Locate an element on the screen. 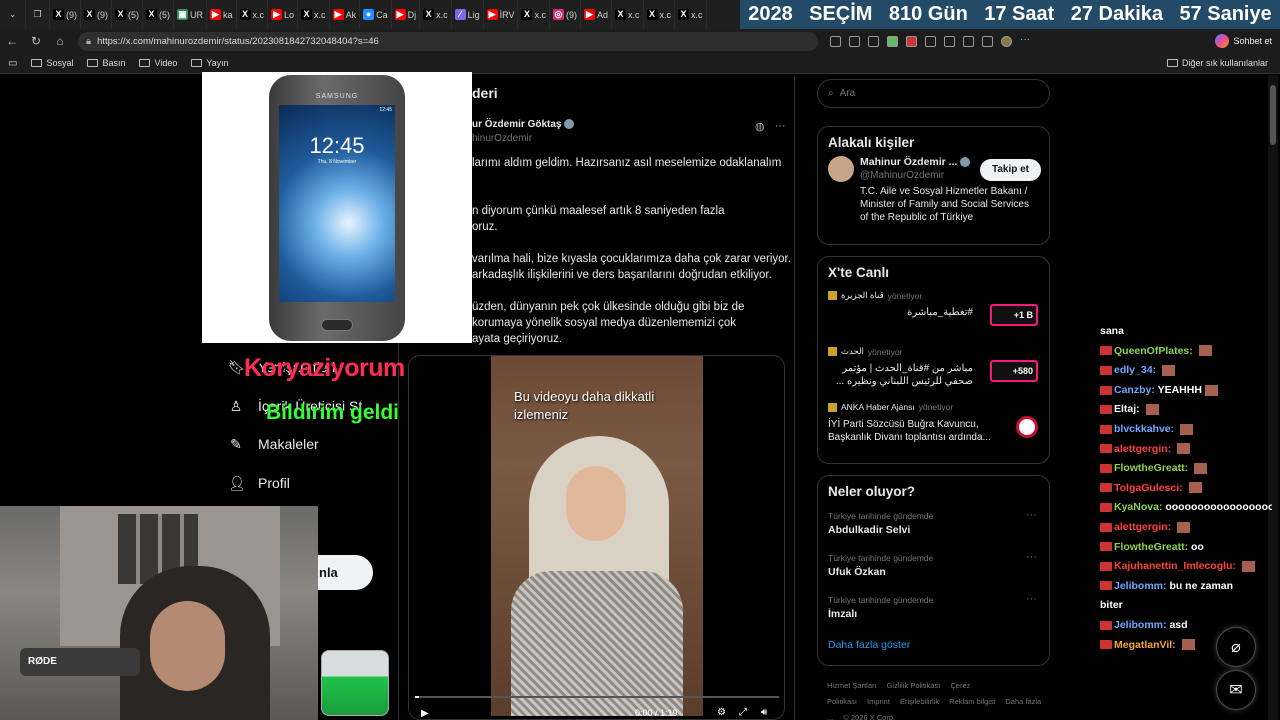 This screenshot has width=1280, height=720. bookmark-label: Diğer sık kullanılanlar is located at coordinates (1224, 63).